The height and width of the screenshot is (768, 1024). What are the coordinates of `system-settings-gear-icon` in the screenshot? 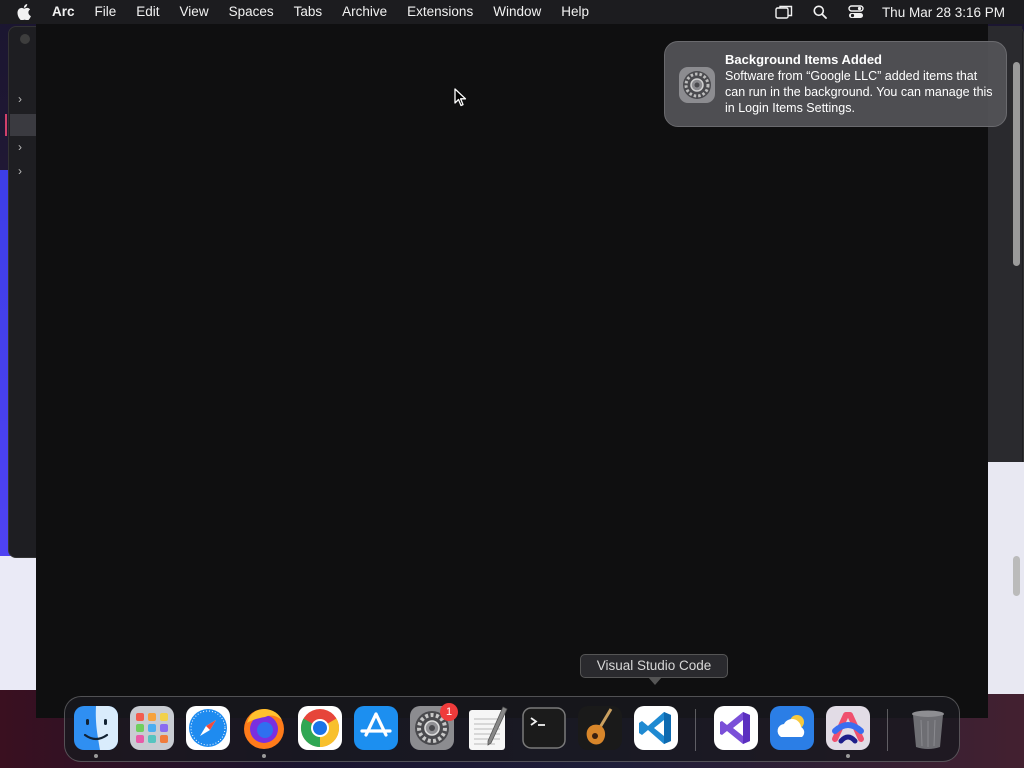 It's located at (697, 85).